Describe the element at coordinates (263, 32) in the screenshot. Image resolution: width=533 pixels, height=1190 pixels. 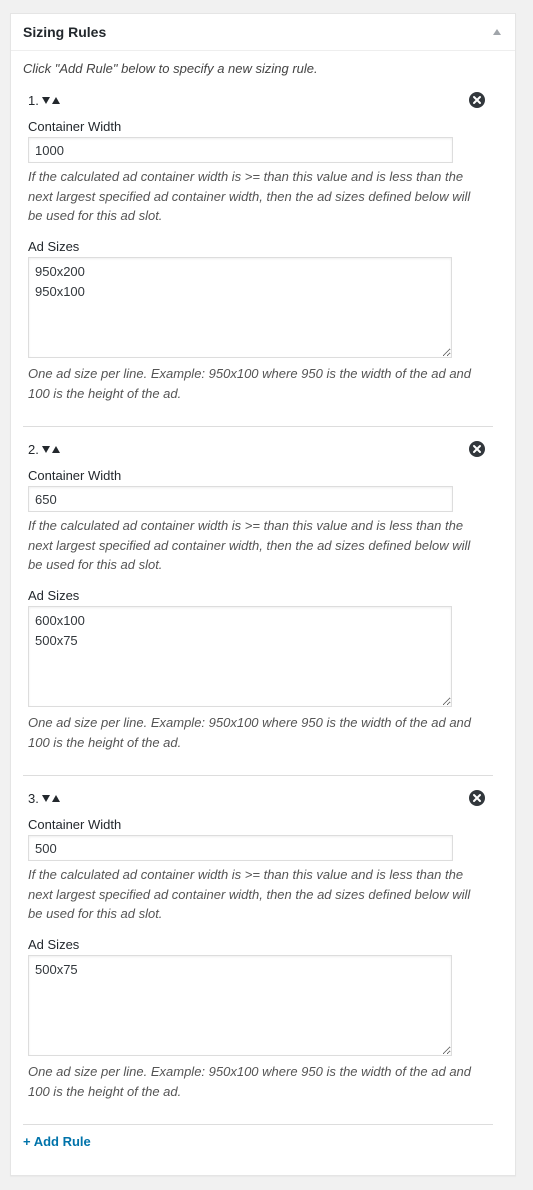
I see `panel-header: Sizing Rules` at that location.